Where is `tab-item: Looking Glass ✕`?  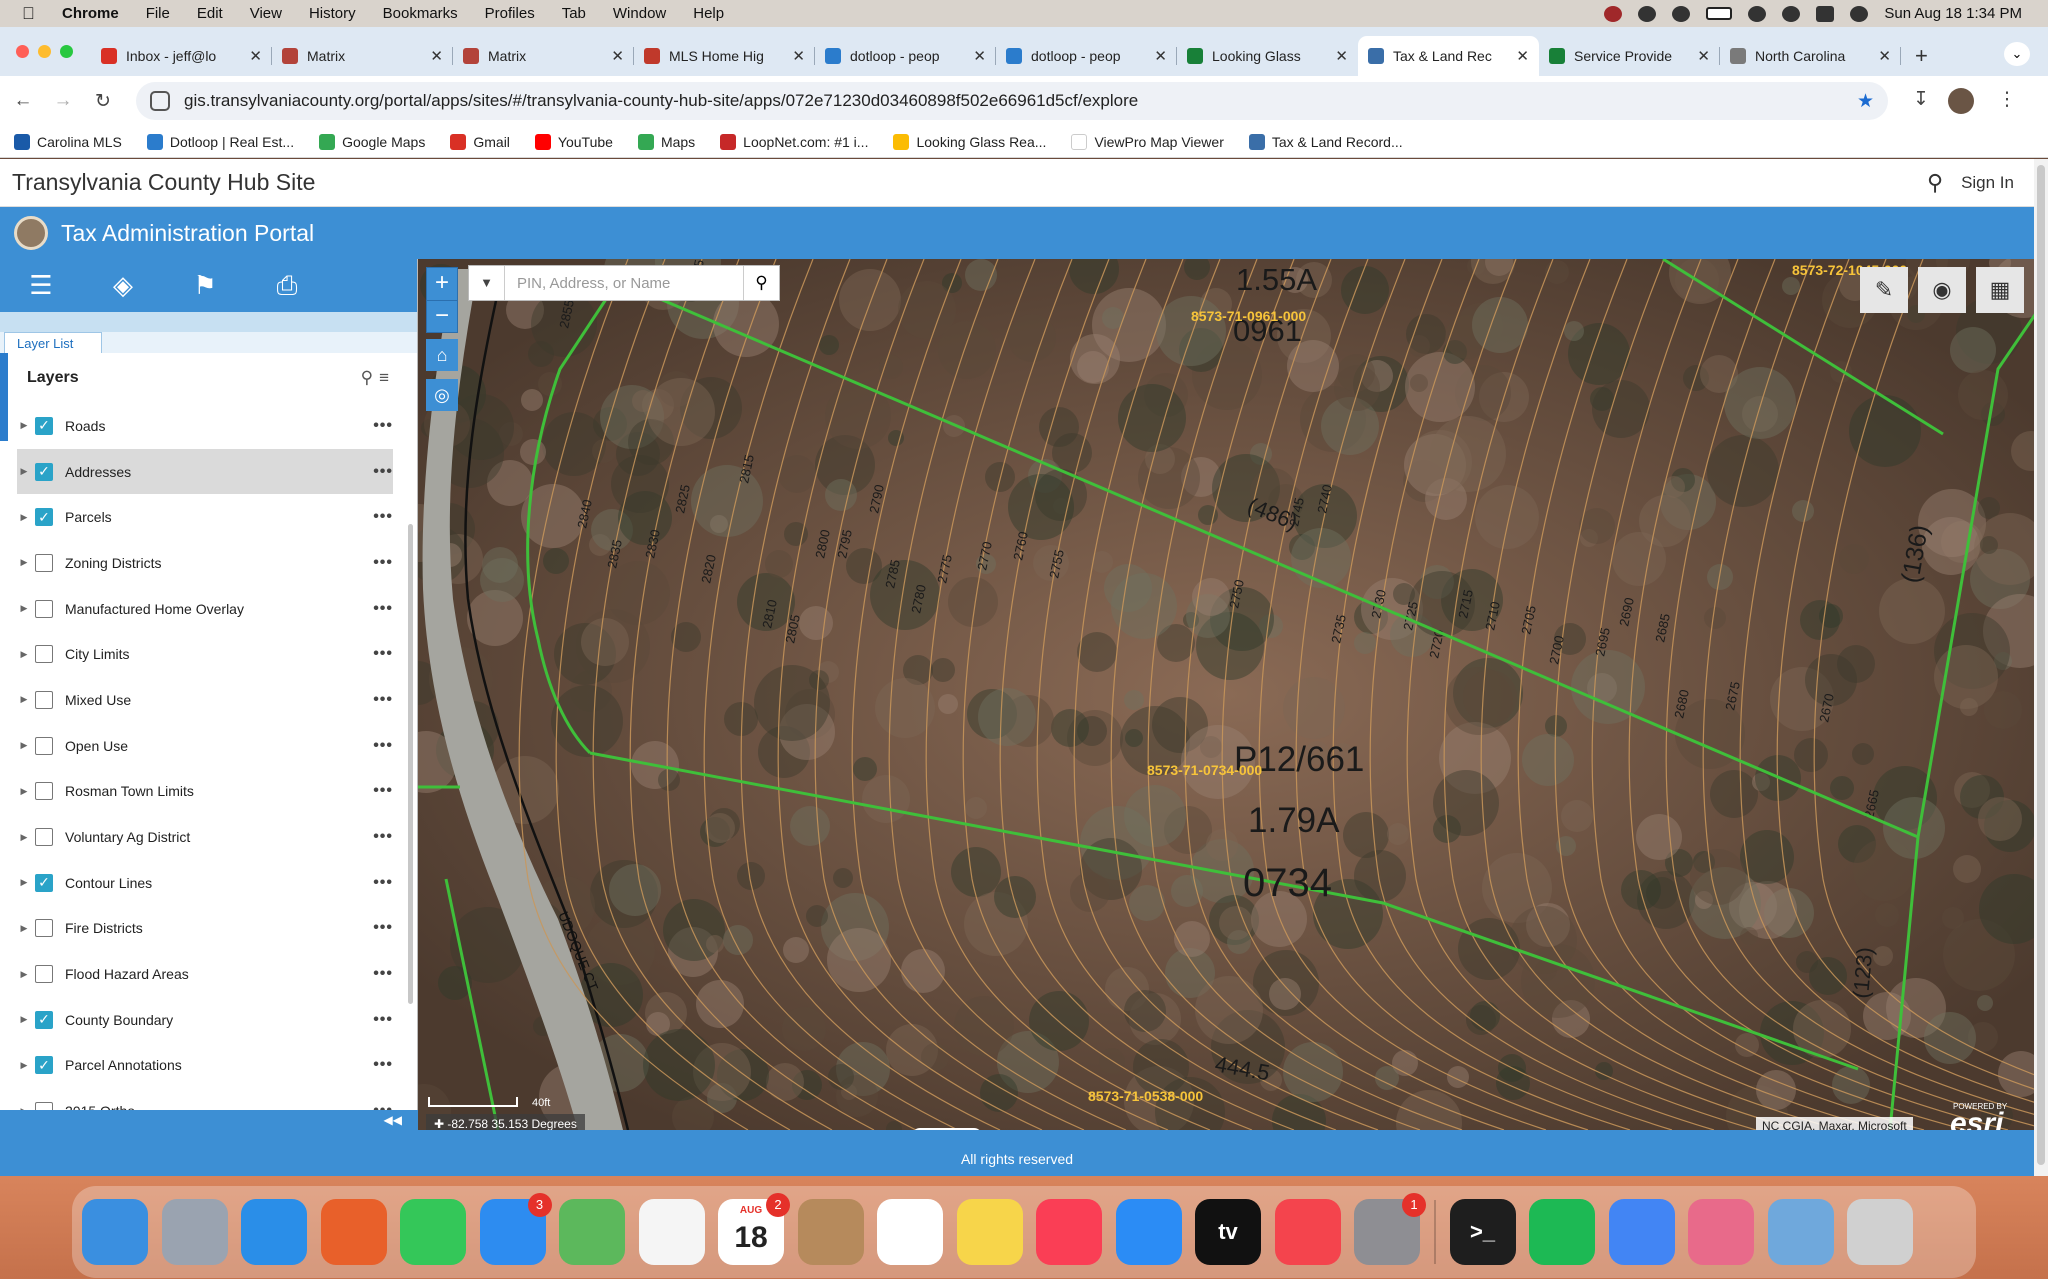 tab-item: Looking Glass ✕ is located at coordinates (1267, 56).